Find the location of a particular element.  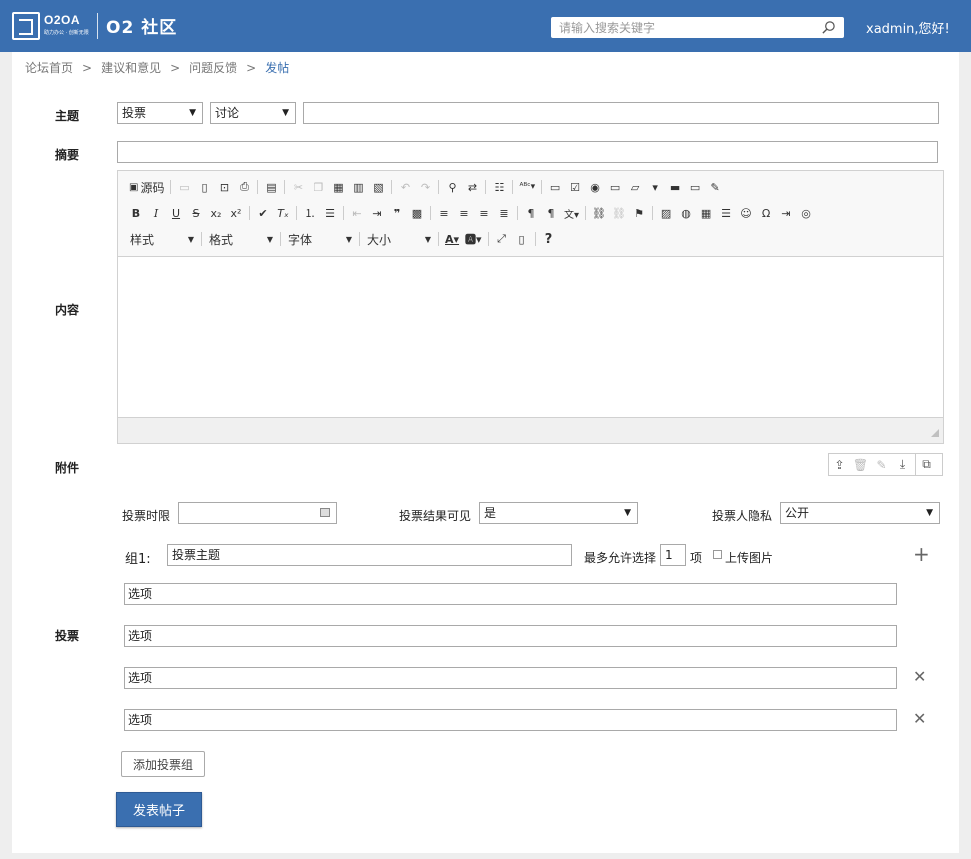

redo-icon: ↷ is located at coordinates (425, 187).